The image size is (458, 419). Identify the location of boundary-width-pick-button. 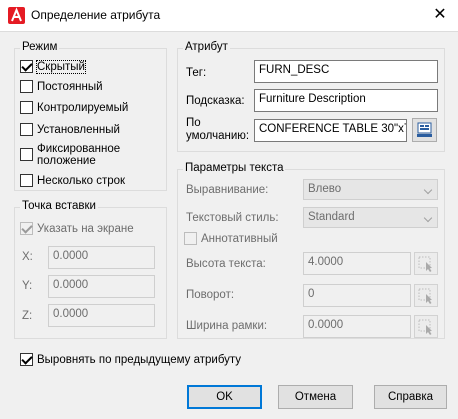
(426, 326).